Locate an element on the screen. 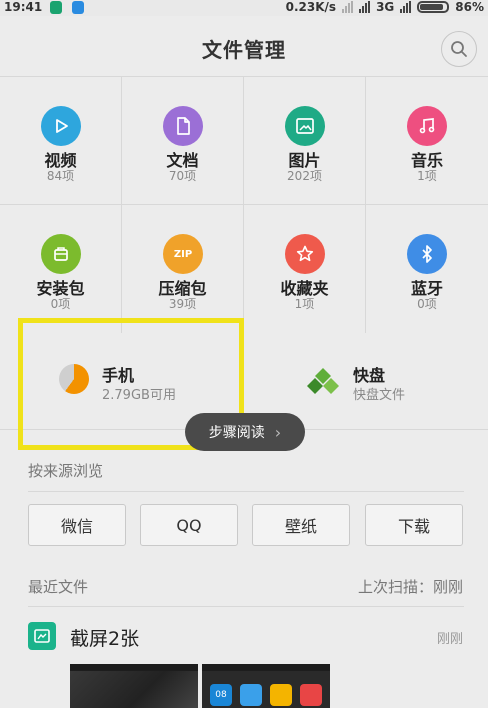 The width and height of the screenshot is (488, 708). app-header: 文件管理 is located at coordinates (244, 46).